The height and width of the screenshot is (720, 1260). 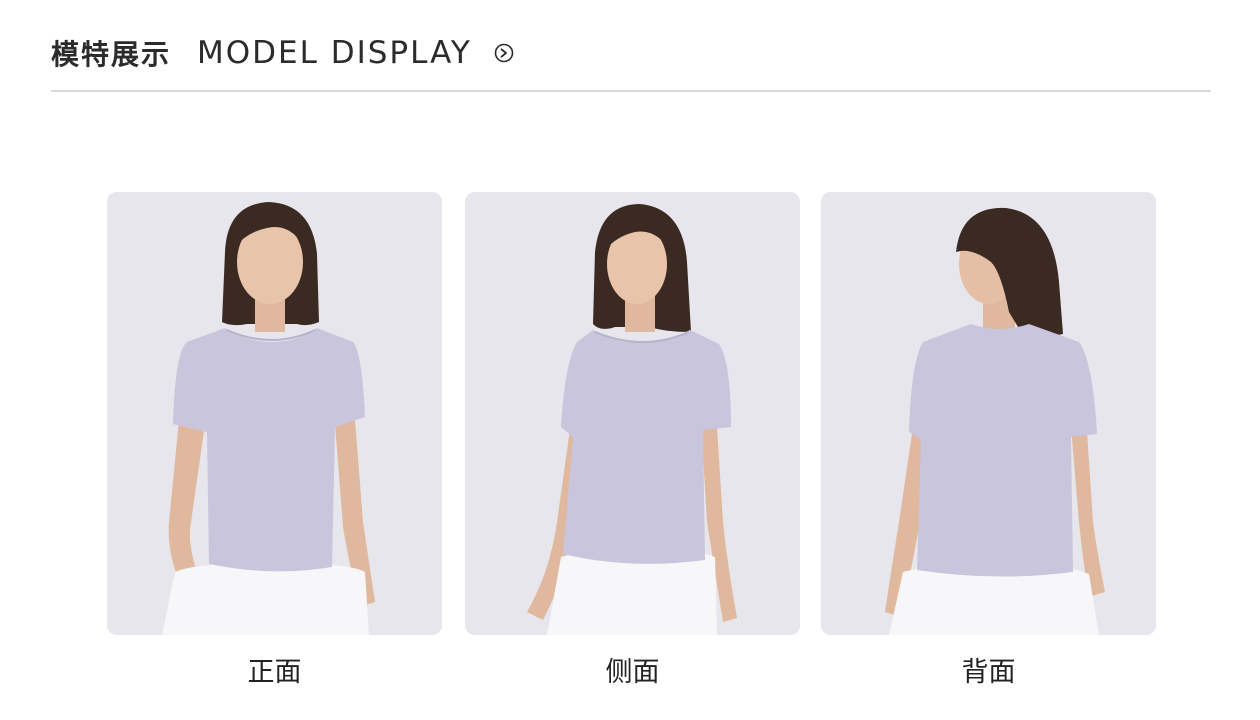 I want to click on section-title-chinese: 模特展示, so click(x=111, y=54).